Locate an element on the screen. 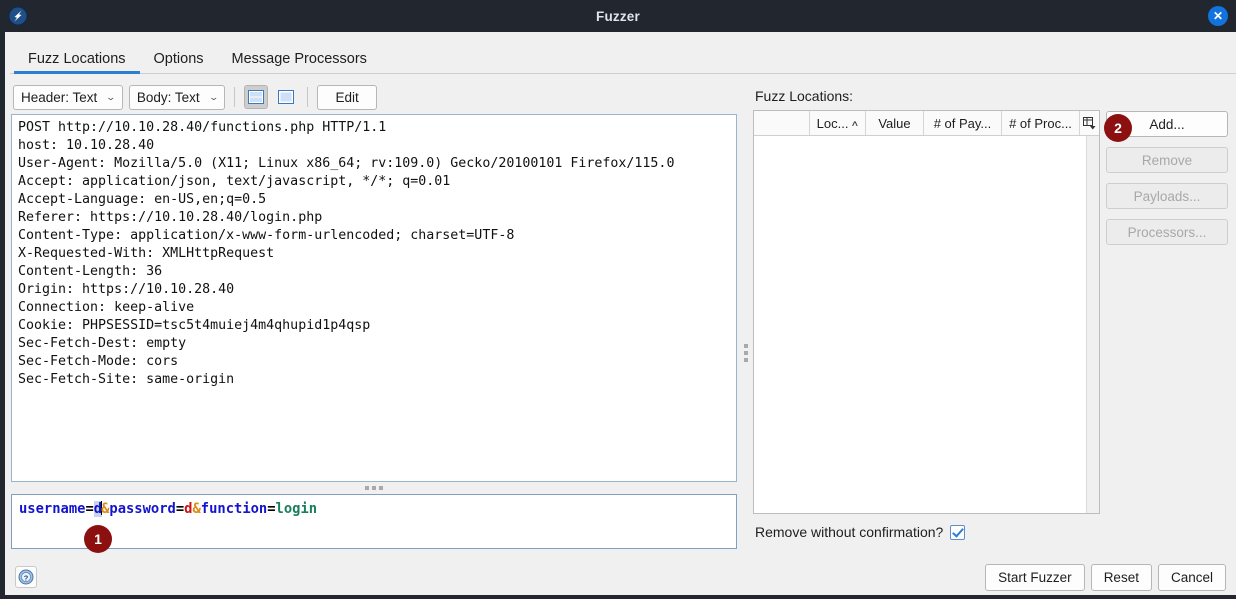 Image resolution: width=1236 pixels, height=599 pixels. body-eq-3: = is located at coordinates (271, 509).